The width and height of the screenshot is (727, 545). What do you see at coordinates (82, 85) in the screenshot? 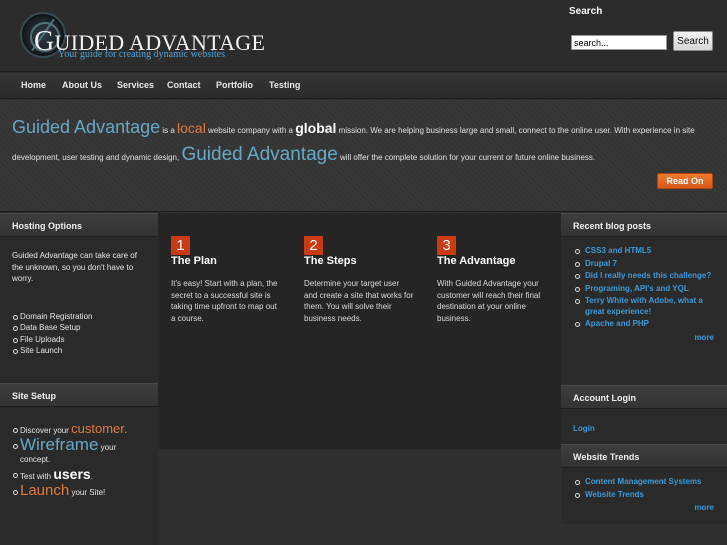
I see `nav-item-about-us: About Us` at bounding box center [82, 85].